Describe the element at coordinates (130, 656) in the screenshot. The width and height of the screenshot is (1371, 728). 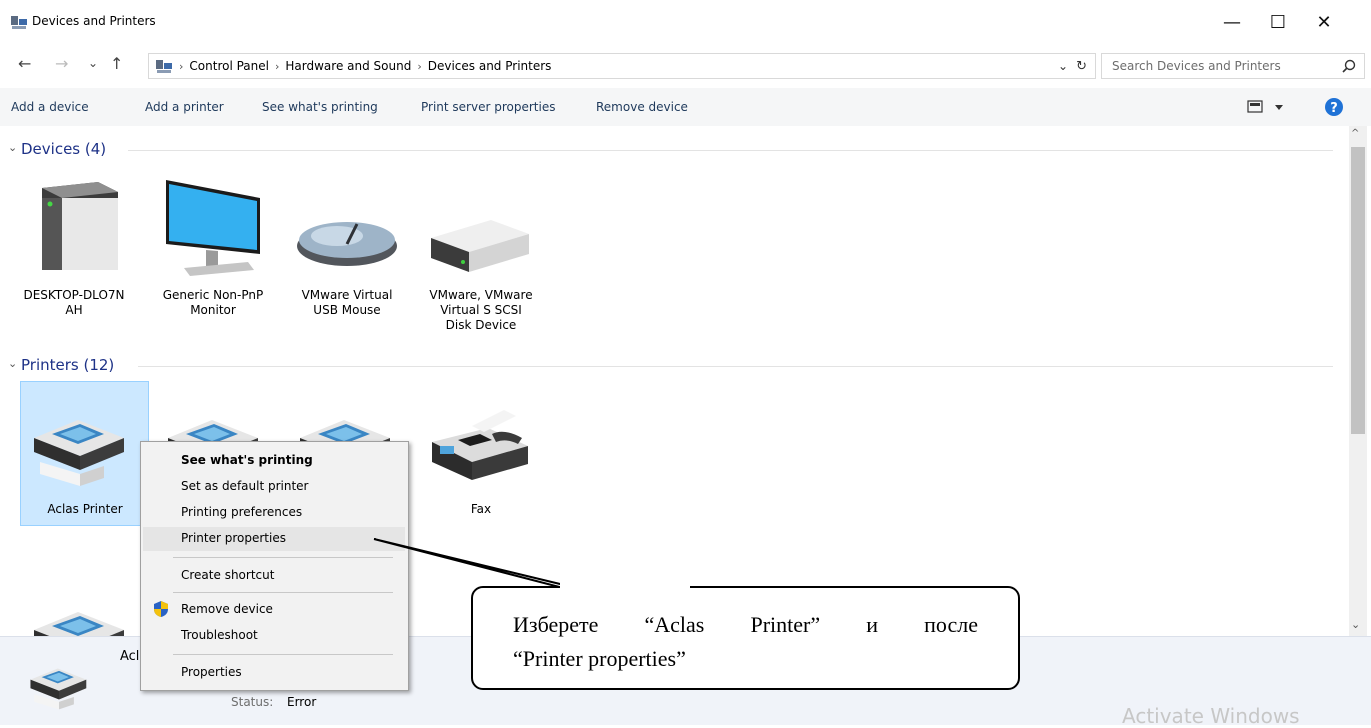
I see `selected-device-name: Acl` at that location.